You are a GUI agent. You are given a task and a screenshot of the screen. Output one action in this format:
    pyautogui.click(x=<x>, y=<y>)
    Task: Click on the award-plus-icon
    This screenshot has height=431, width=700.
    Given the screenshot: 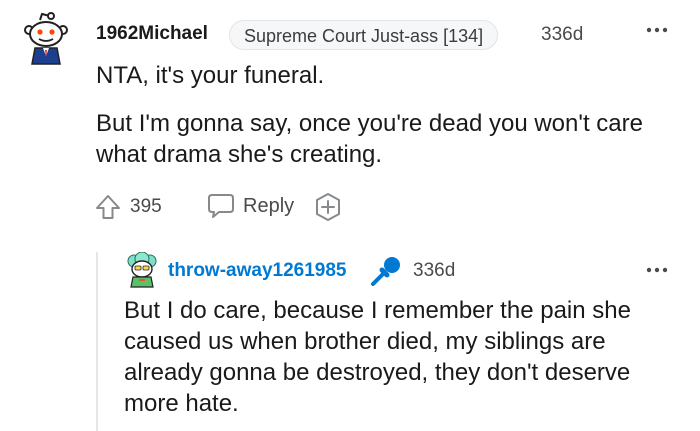 What is the action you would take?
    pyautogui.click(x=328, y=207)
    